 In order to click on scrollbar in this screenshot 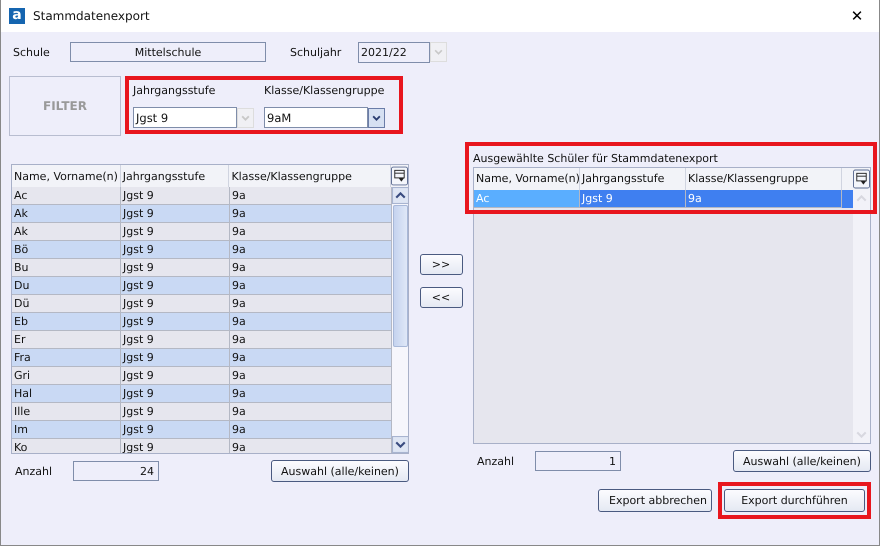, I will do `click(400, 320)`.